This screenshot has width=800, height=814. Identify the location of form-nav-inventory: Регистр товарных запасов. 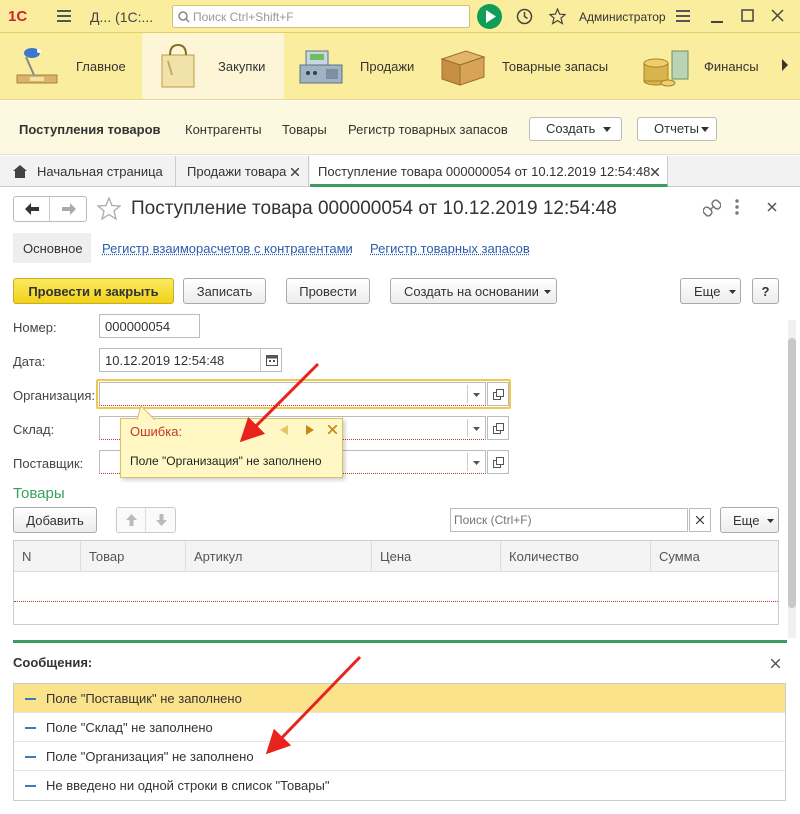
(450, 248).